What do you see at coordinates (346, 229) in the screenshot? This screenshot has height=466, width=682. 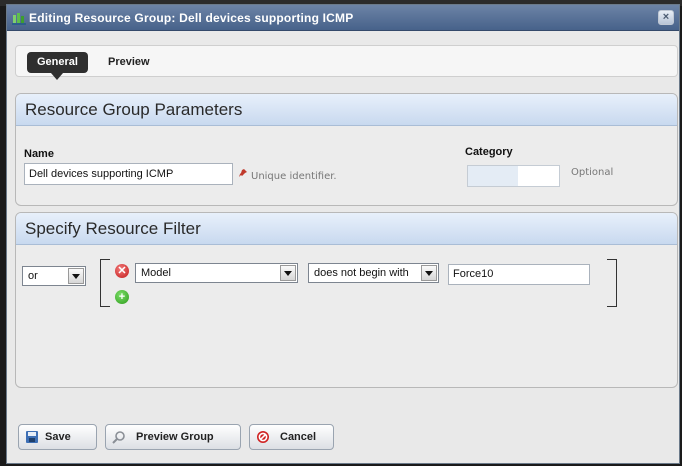 I see `filter-heading: Specify Resource Filter` at bounding box center [346, 229].